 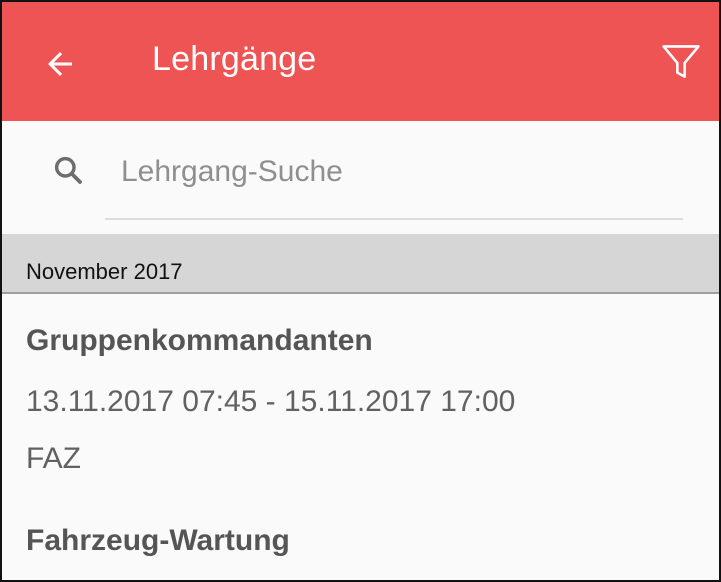 What do you see at coordinates (68, 170) in the screenshot?
I see `search-icon` at bounding box center [68, 170].